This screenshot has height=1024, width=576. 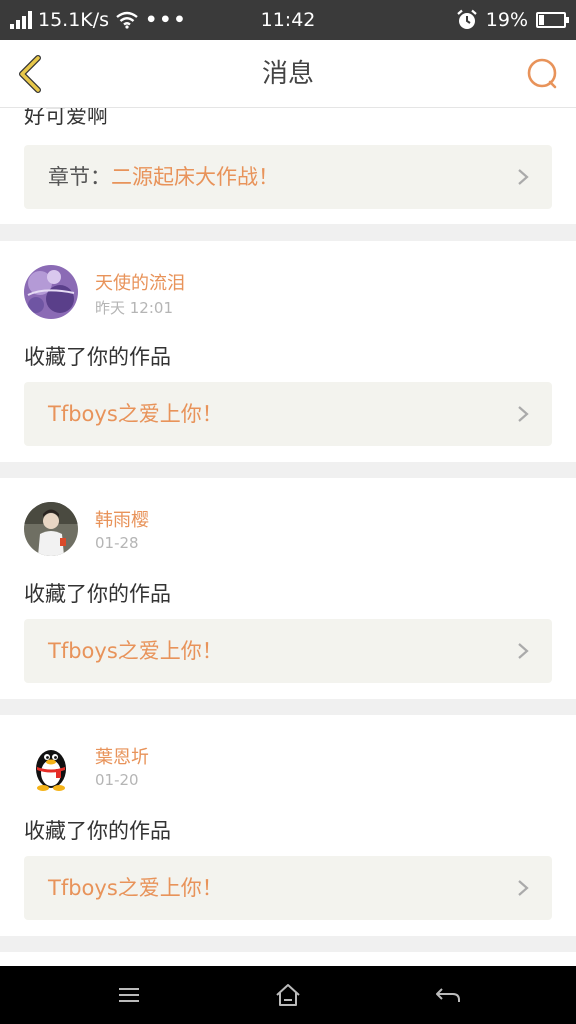 What do you see at coordinates (79, 177) in the screenshot?
I see `chapter-prefix: 章节：` at bounding box center [79, 177].